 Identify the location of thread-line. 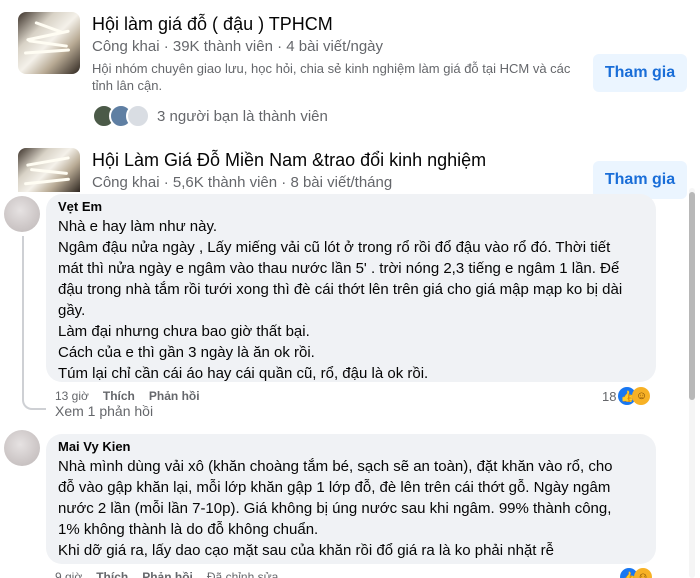
(23, 318).